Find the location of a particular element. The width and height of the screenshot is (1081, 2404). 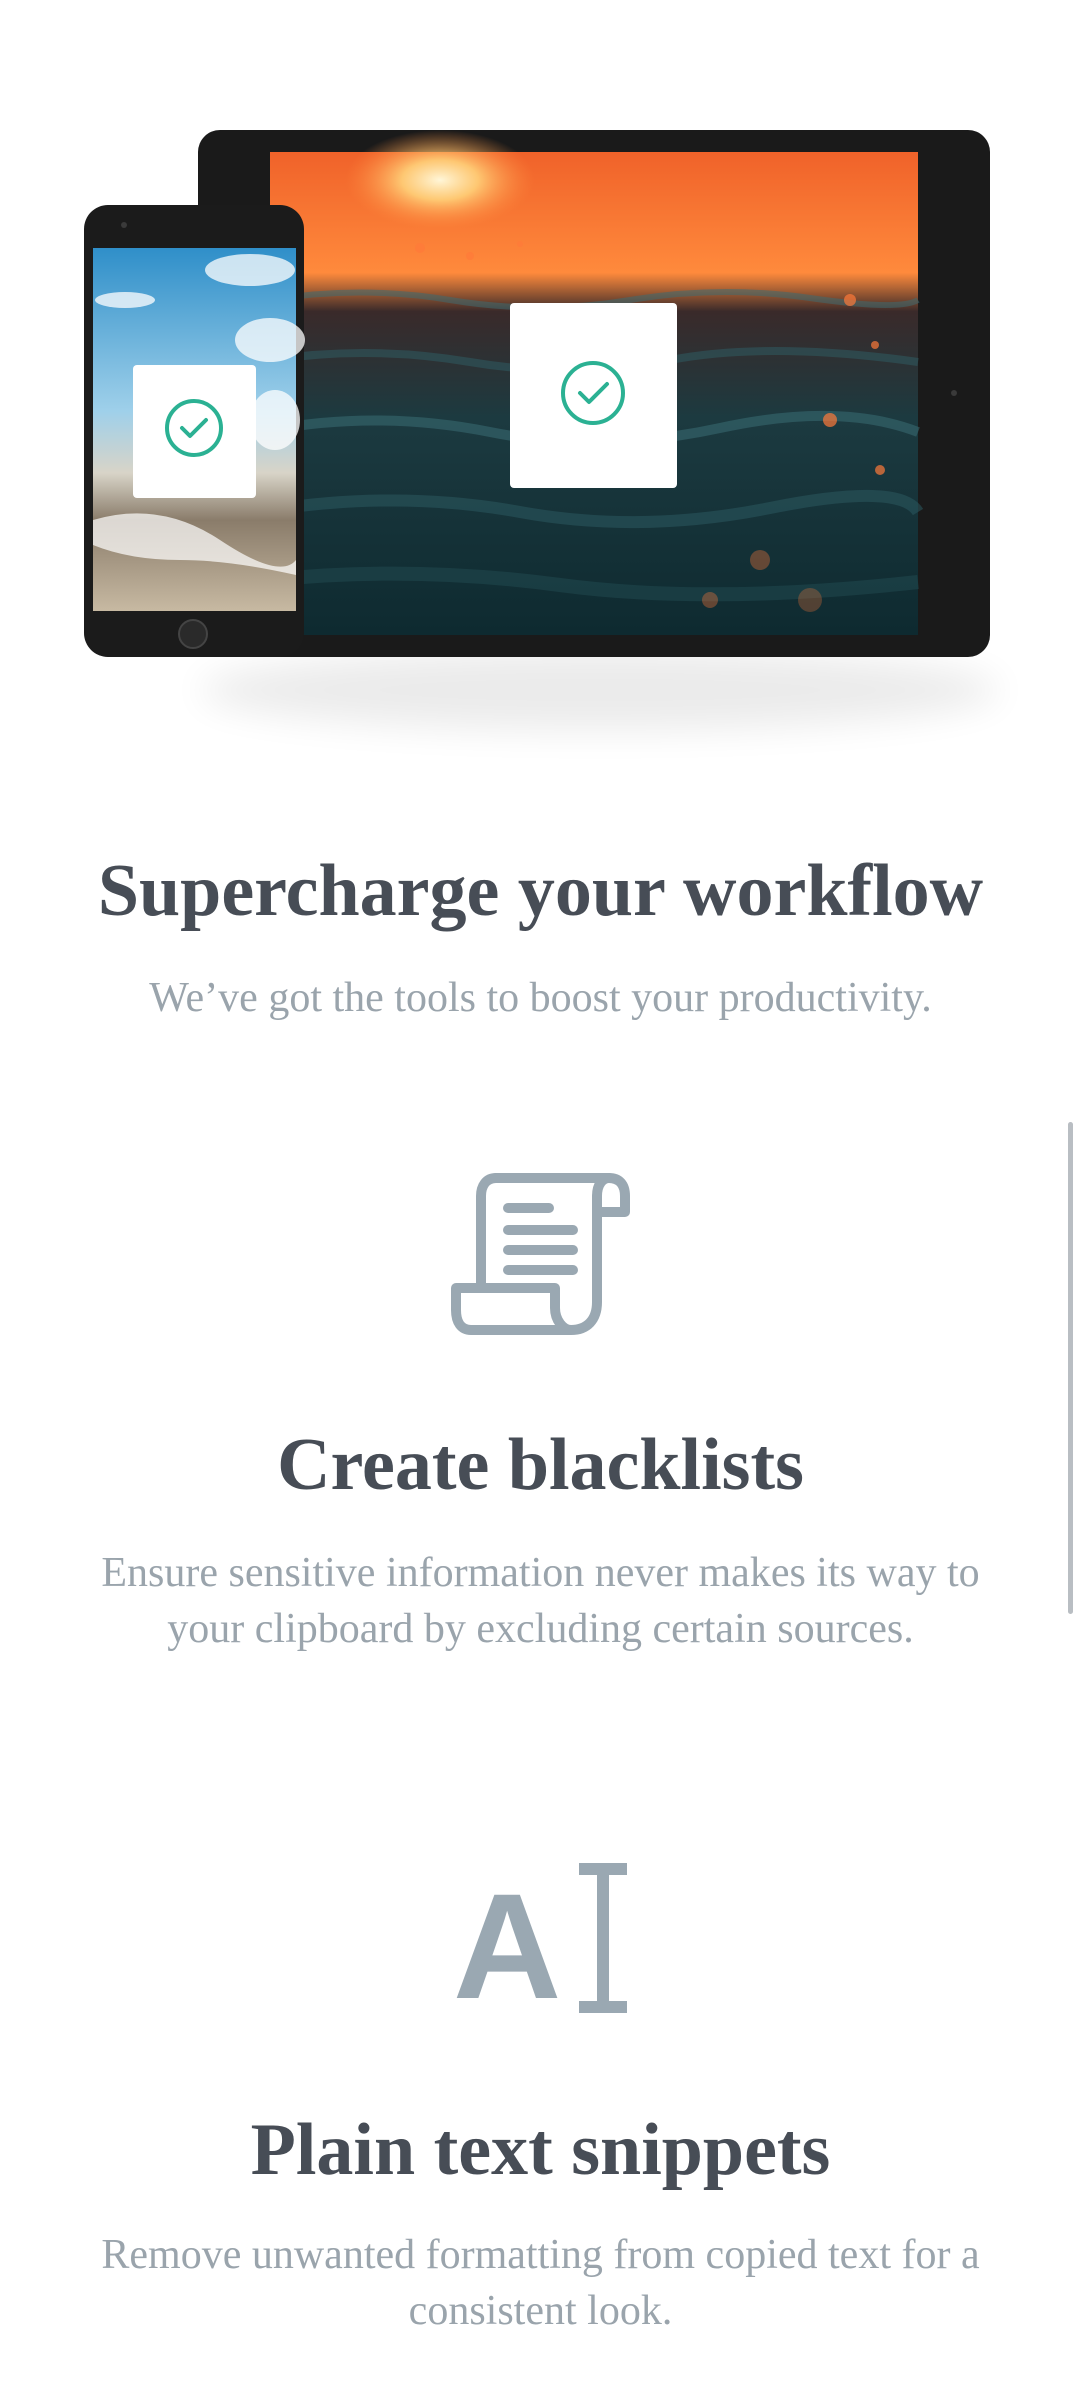

feature-title: Plain text snippets is located at coordinates (540, 2150).